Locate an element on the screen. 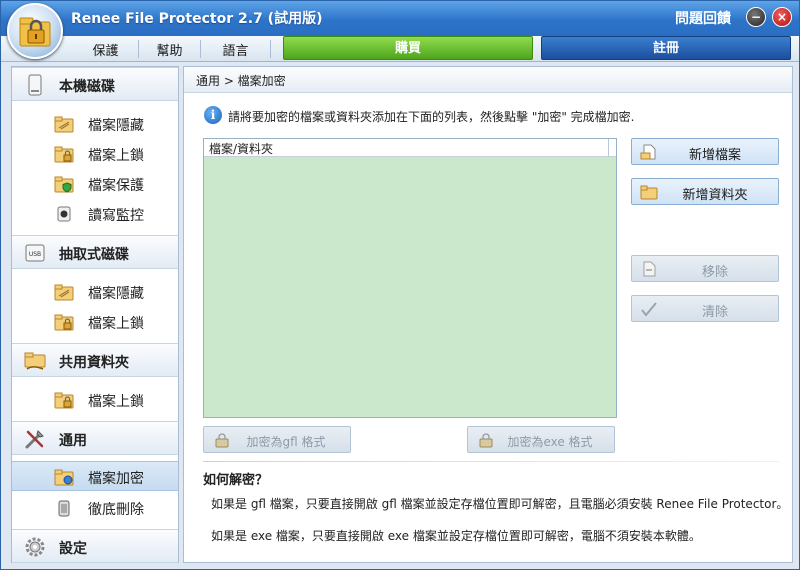 This screenshot has width=800, height=570. clear-label: 清除 is located at coordinates (714, 312).